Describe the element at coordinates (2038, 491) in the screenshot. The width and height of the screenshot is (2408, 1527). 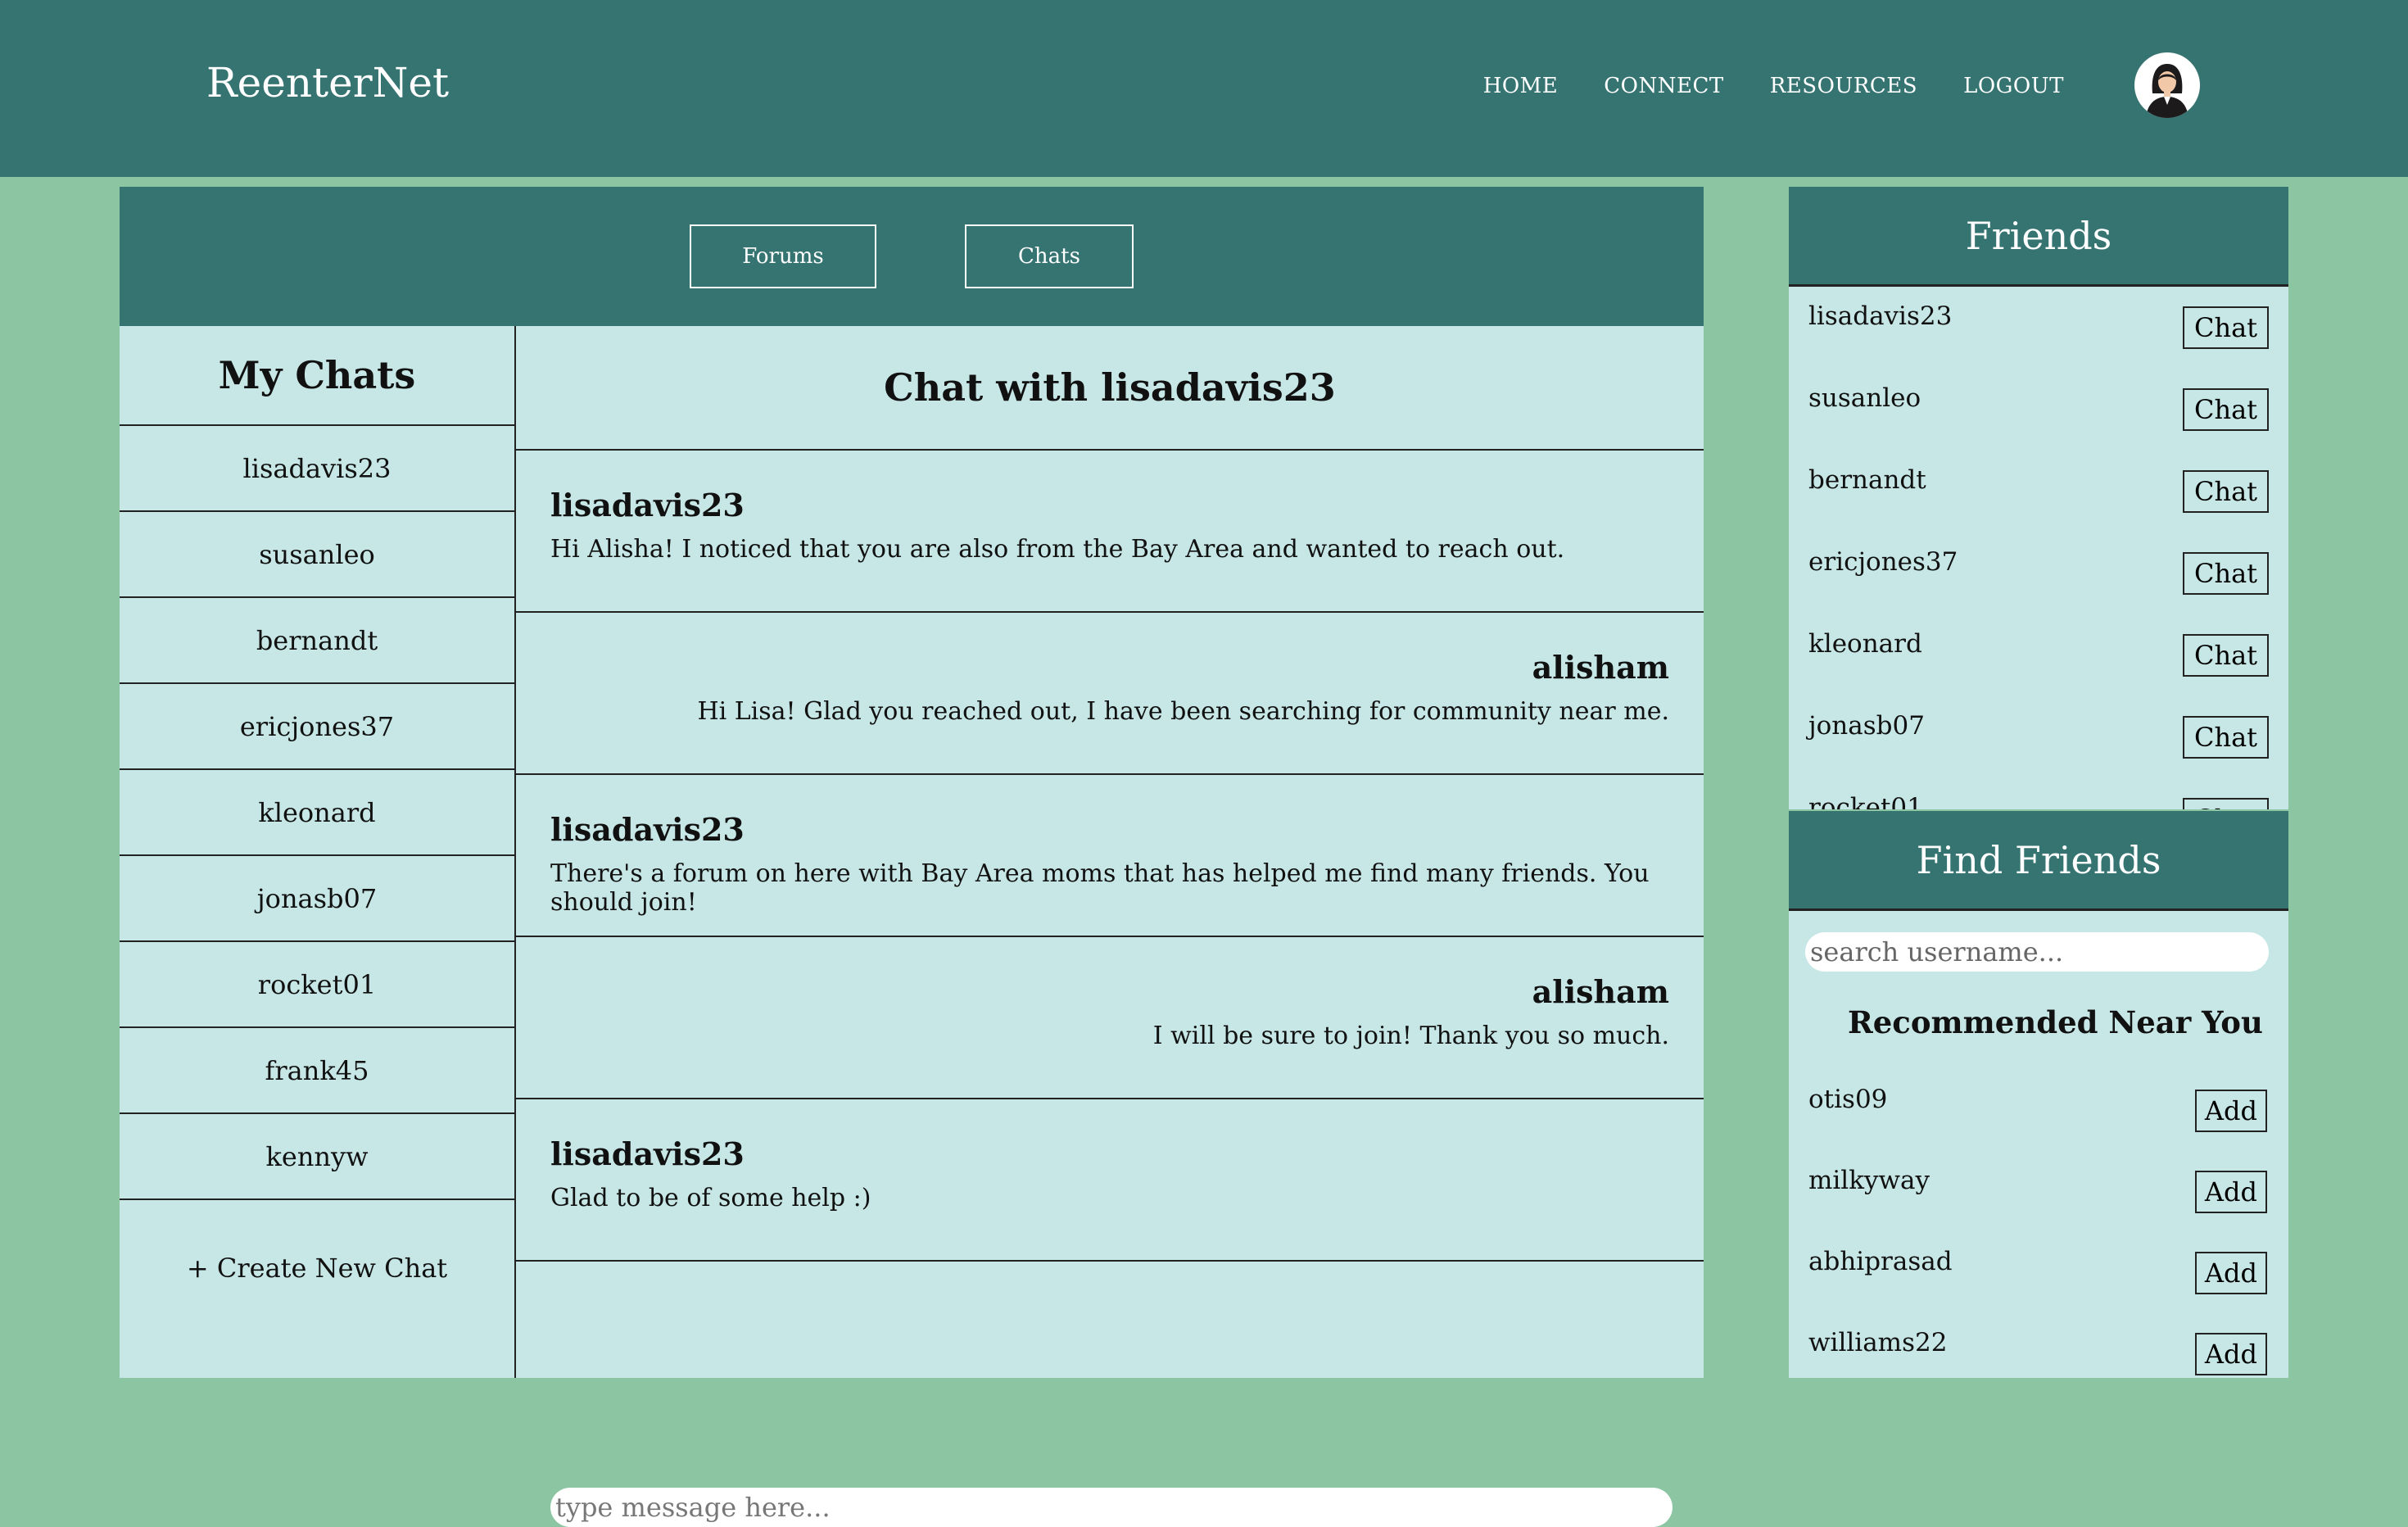
I see `friend-row: bernandt Chat` at that location.